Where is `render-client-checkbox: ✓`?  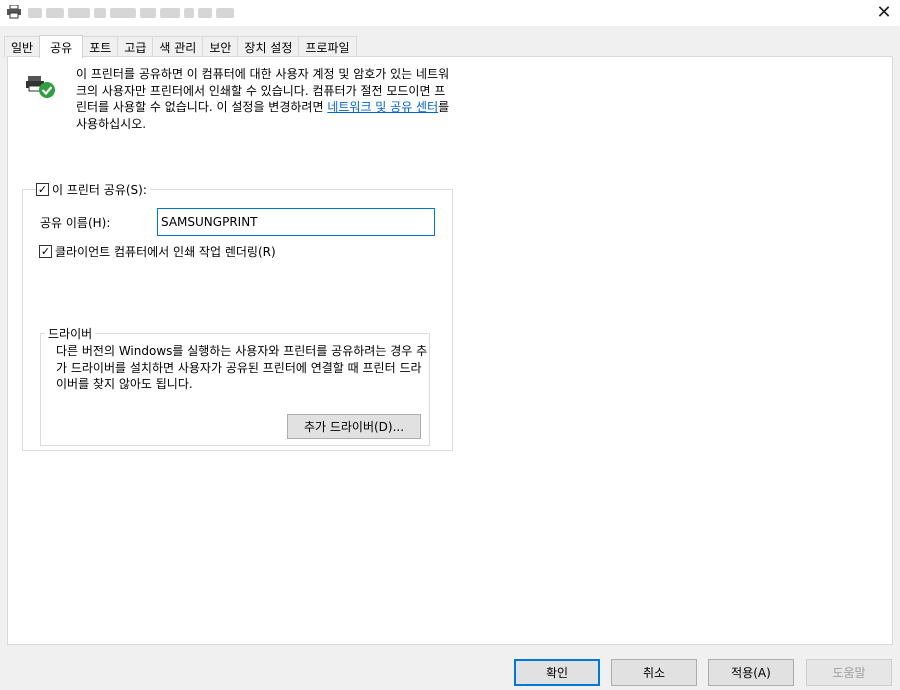 render-client-checkbox: ✓ is located at coordinates (45, 251).